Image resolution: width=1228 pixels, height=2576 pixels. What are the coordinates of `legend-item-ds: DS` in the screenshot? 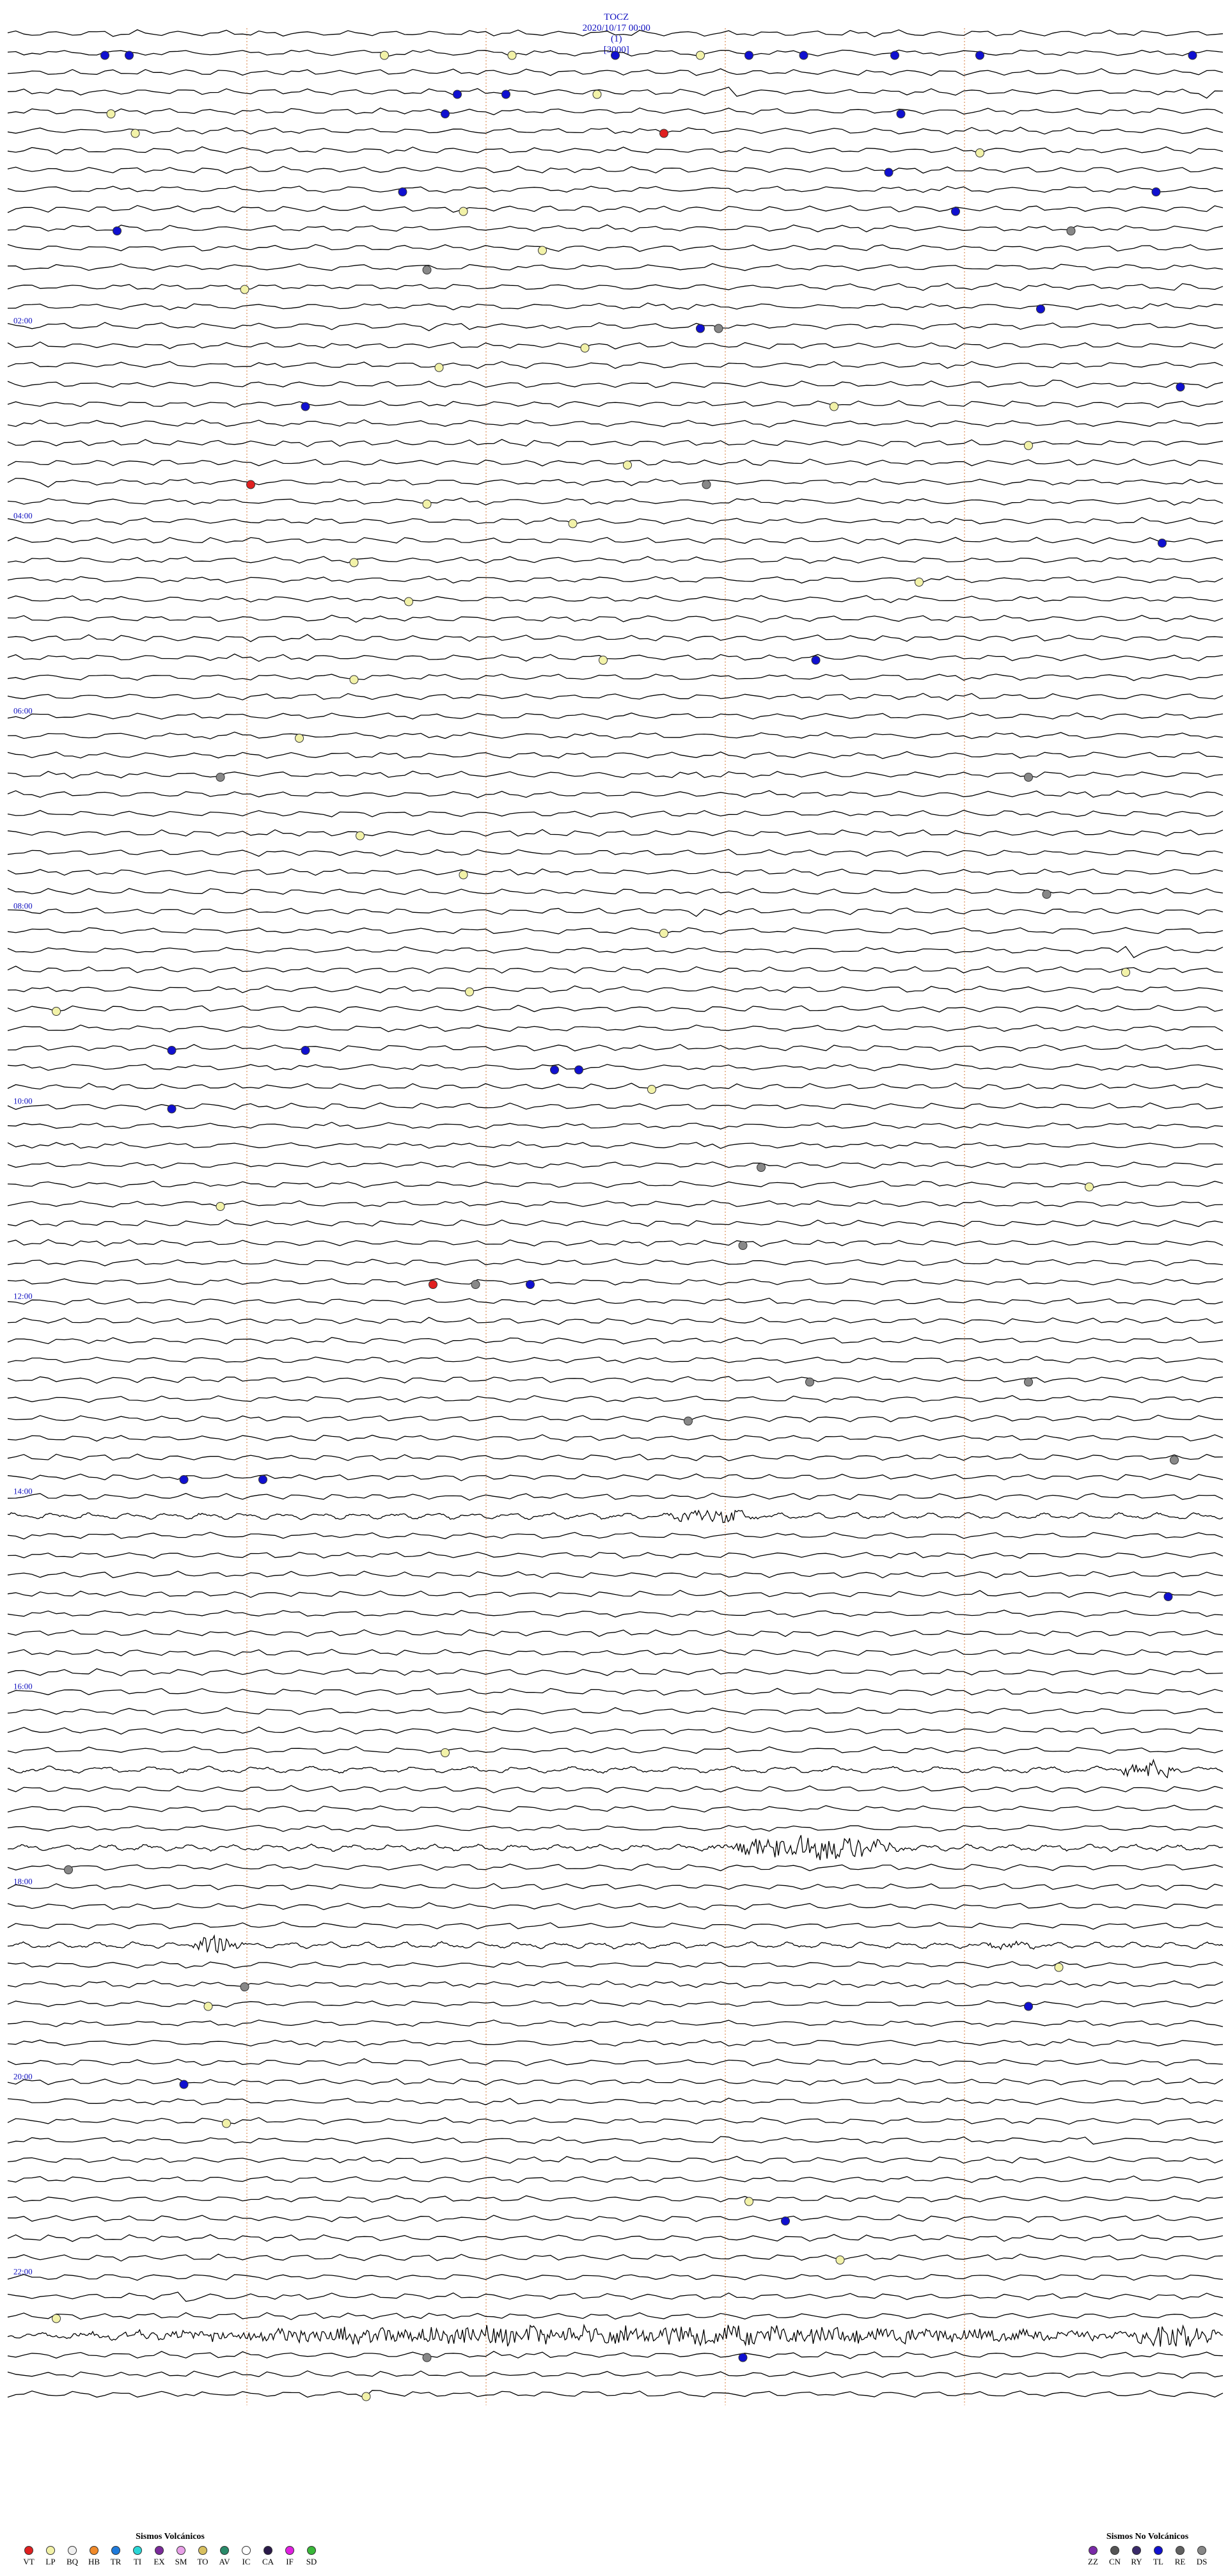 It's located at (1201, 2556).